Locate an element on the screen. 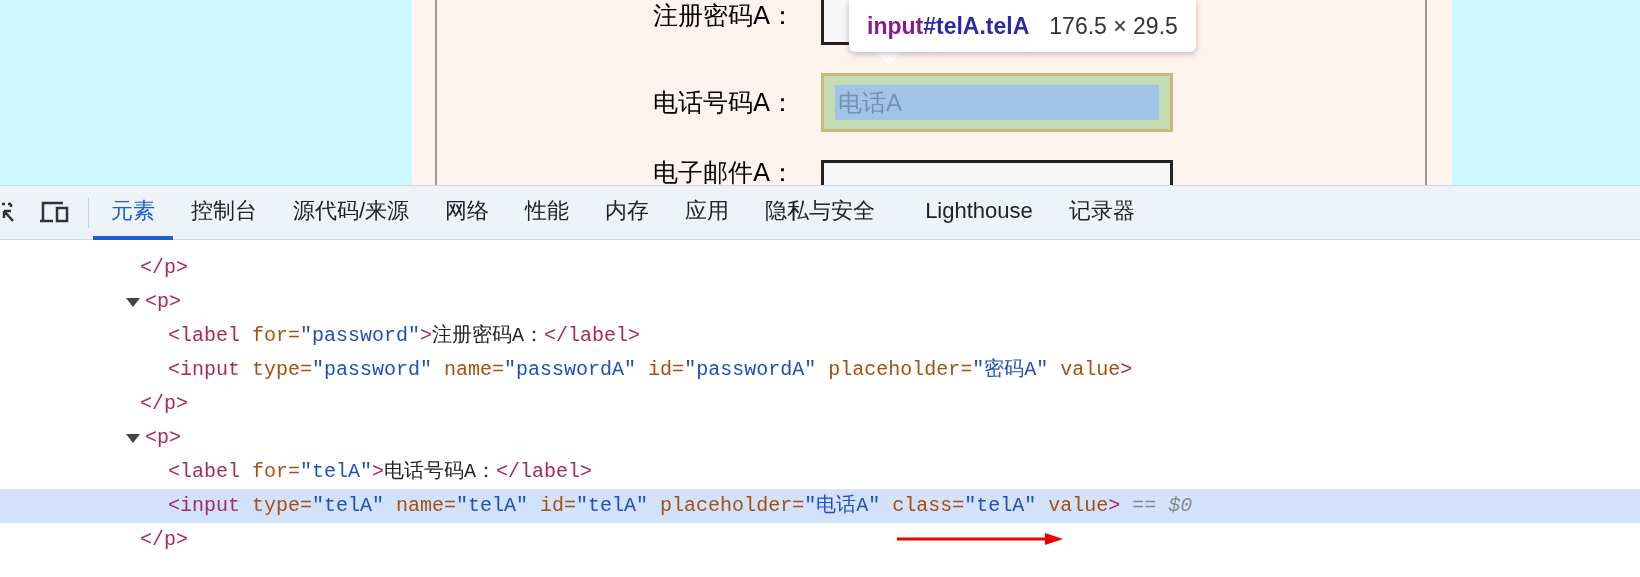  devtools-tab: 网络 is located at coordinates (467, 212).